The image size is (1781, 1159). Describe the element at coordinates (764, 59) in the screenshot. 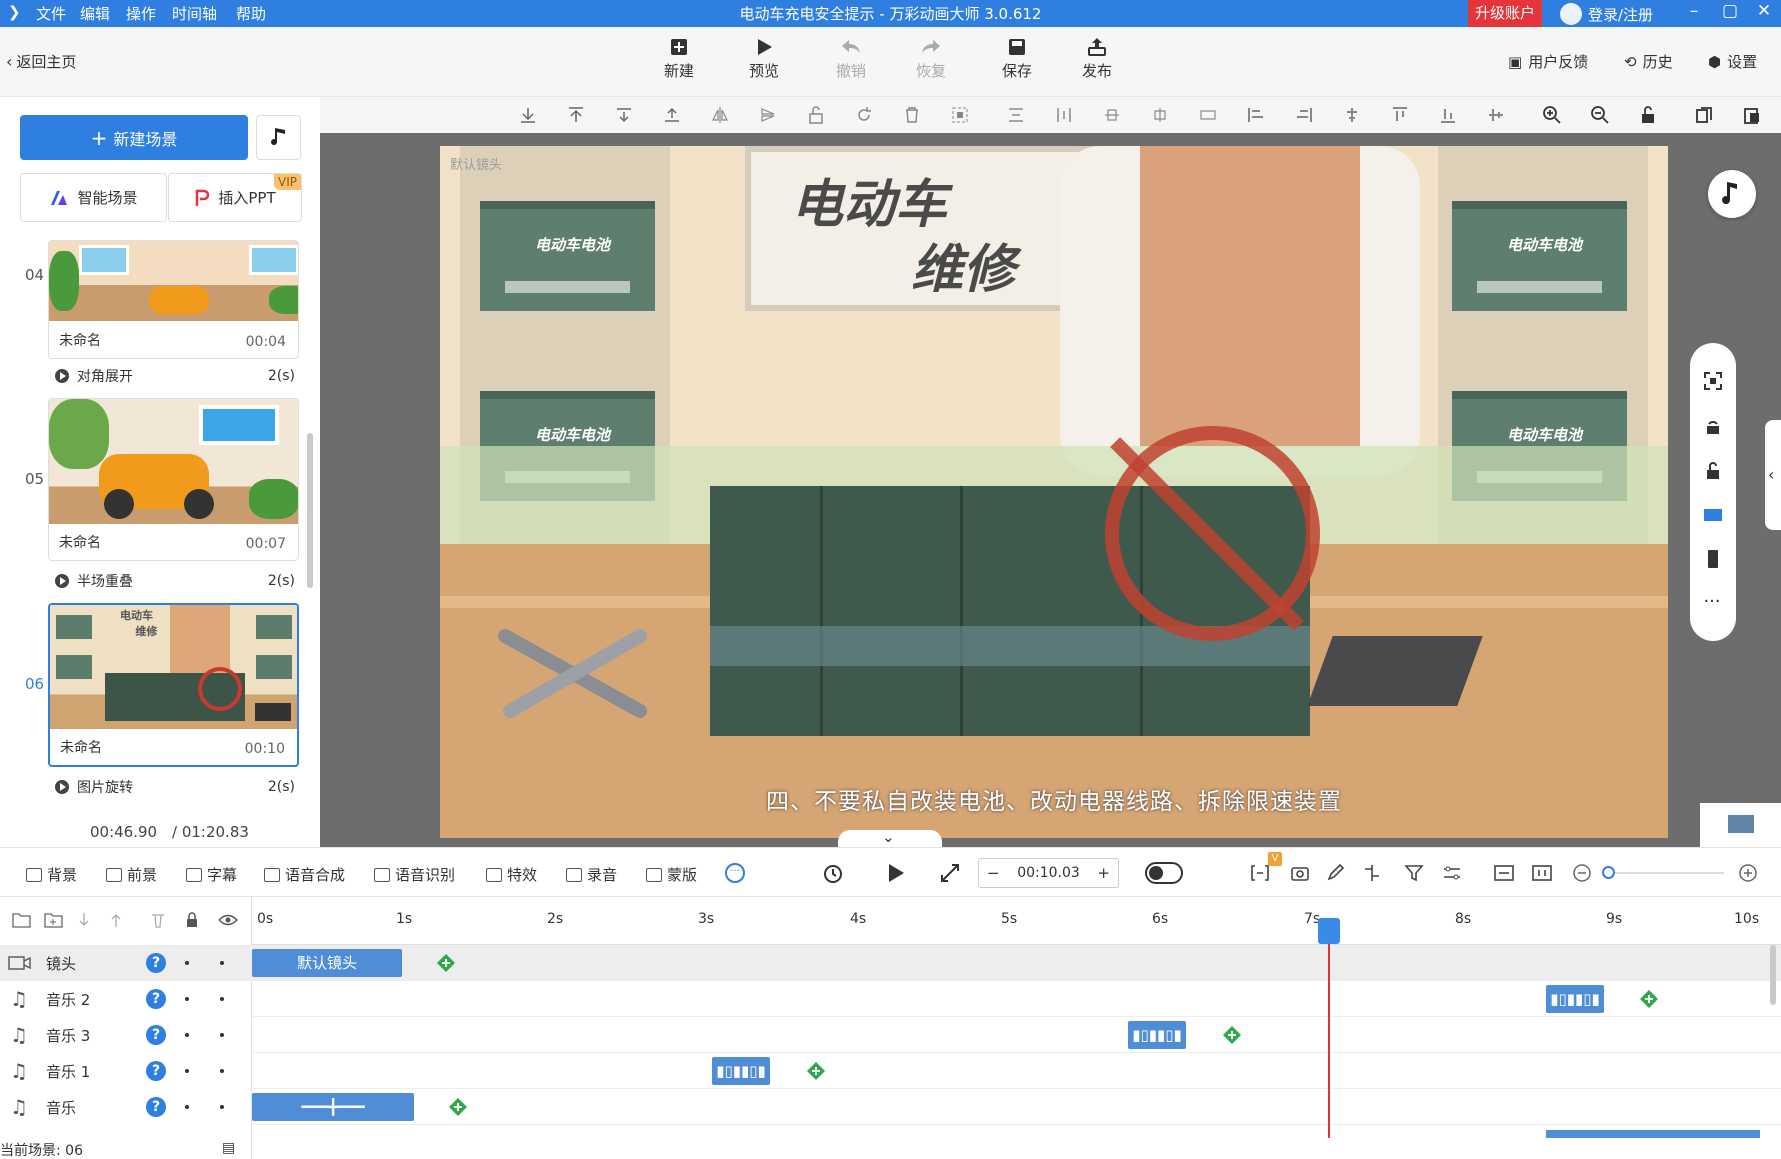

I see `preview-button: 预览` at that location.